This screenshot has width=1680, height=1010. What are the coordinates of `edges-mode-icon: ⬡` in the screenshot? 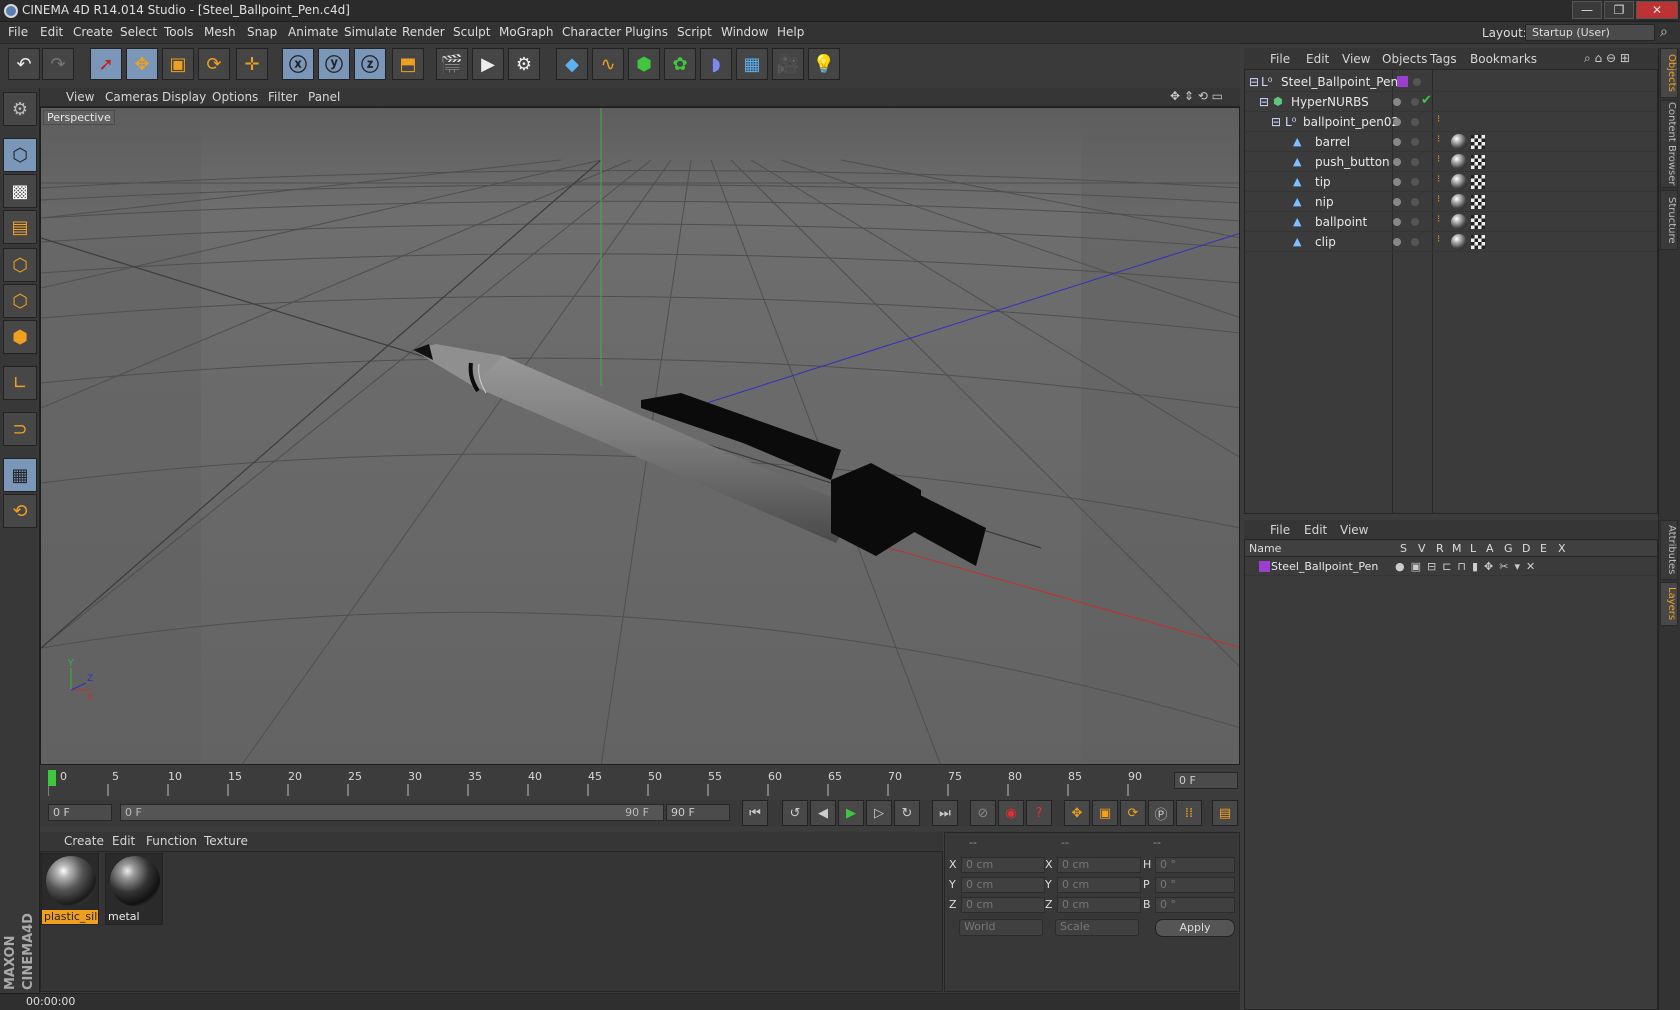 It's located at (20, 301).